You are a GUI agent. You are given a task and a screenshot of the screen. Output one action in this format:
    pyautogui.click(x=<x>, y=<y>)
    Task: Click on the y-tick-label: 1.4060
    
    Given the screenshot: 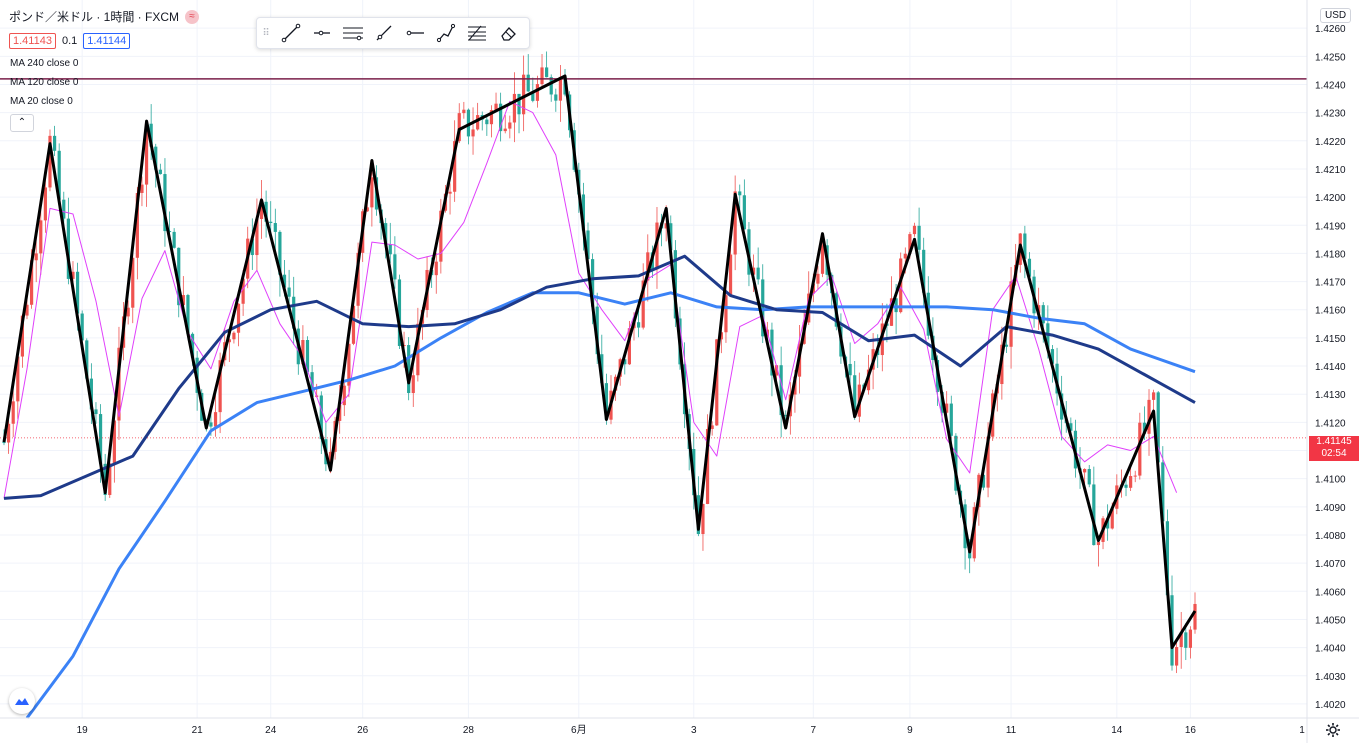 What is the action you would take?
    pyautogui.click(x=1330, y=592)
    